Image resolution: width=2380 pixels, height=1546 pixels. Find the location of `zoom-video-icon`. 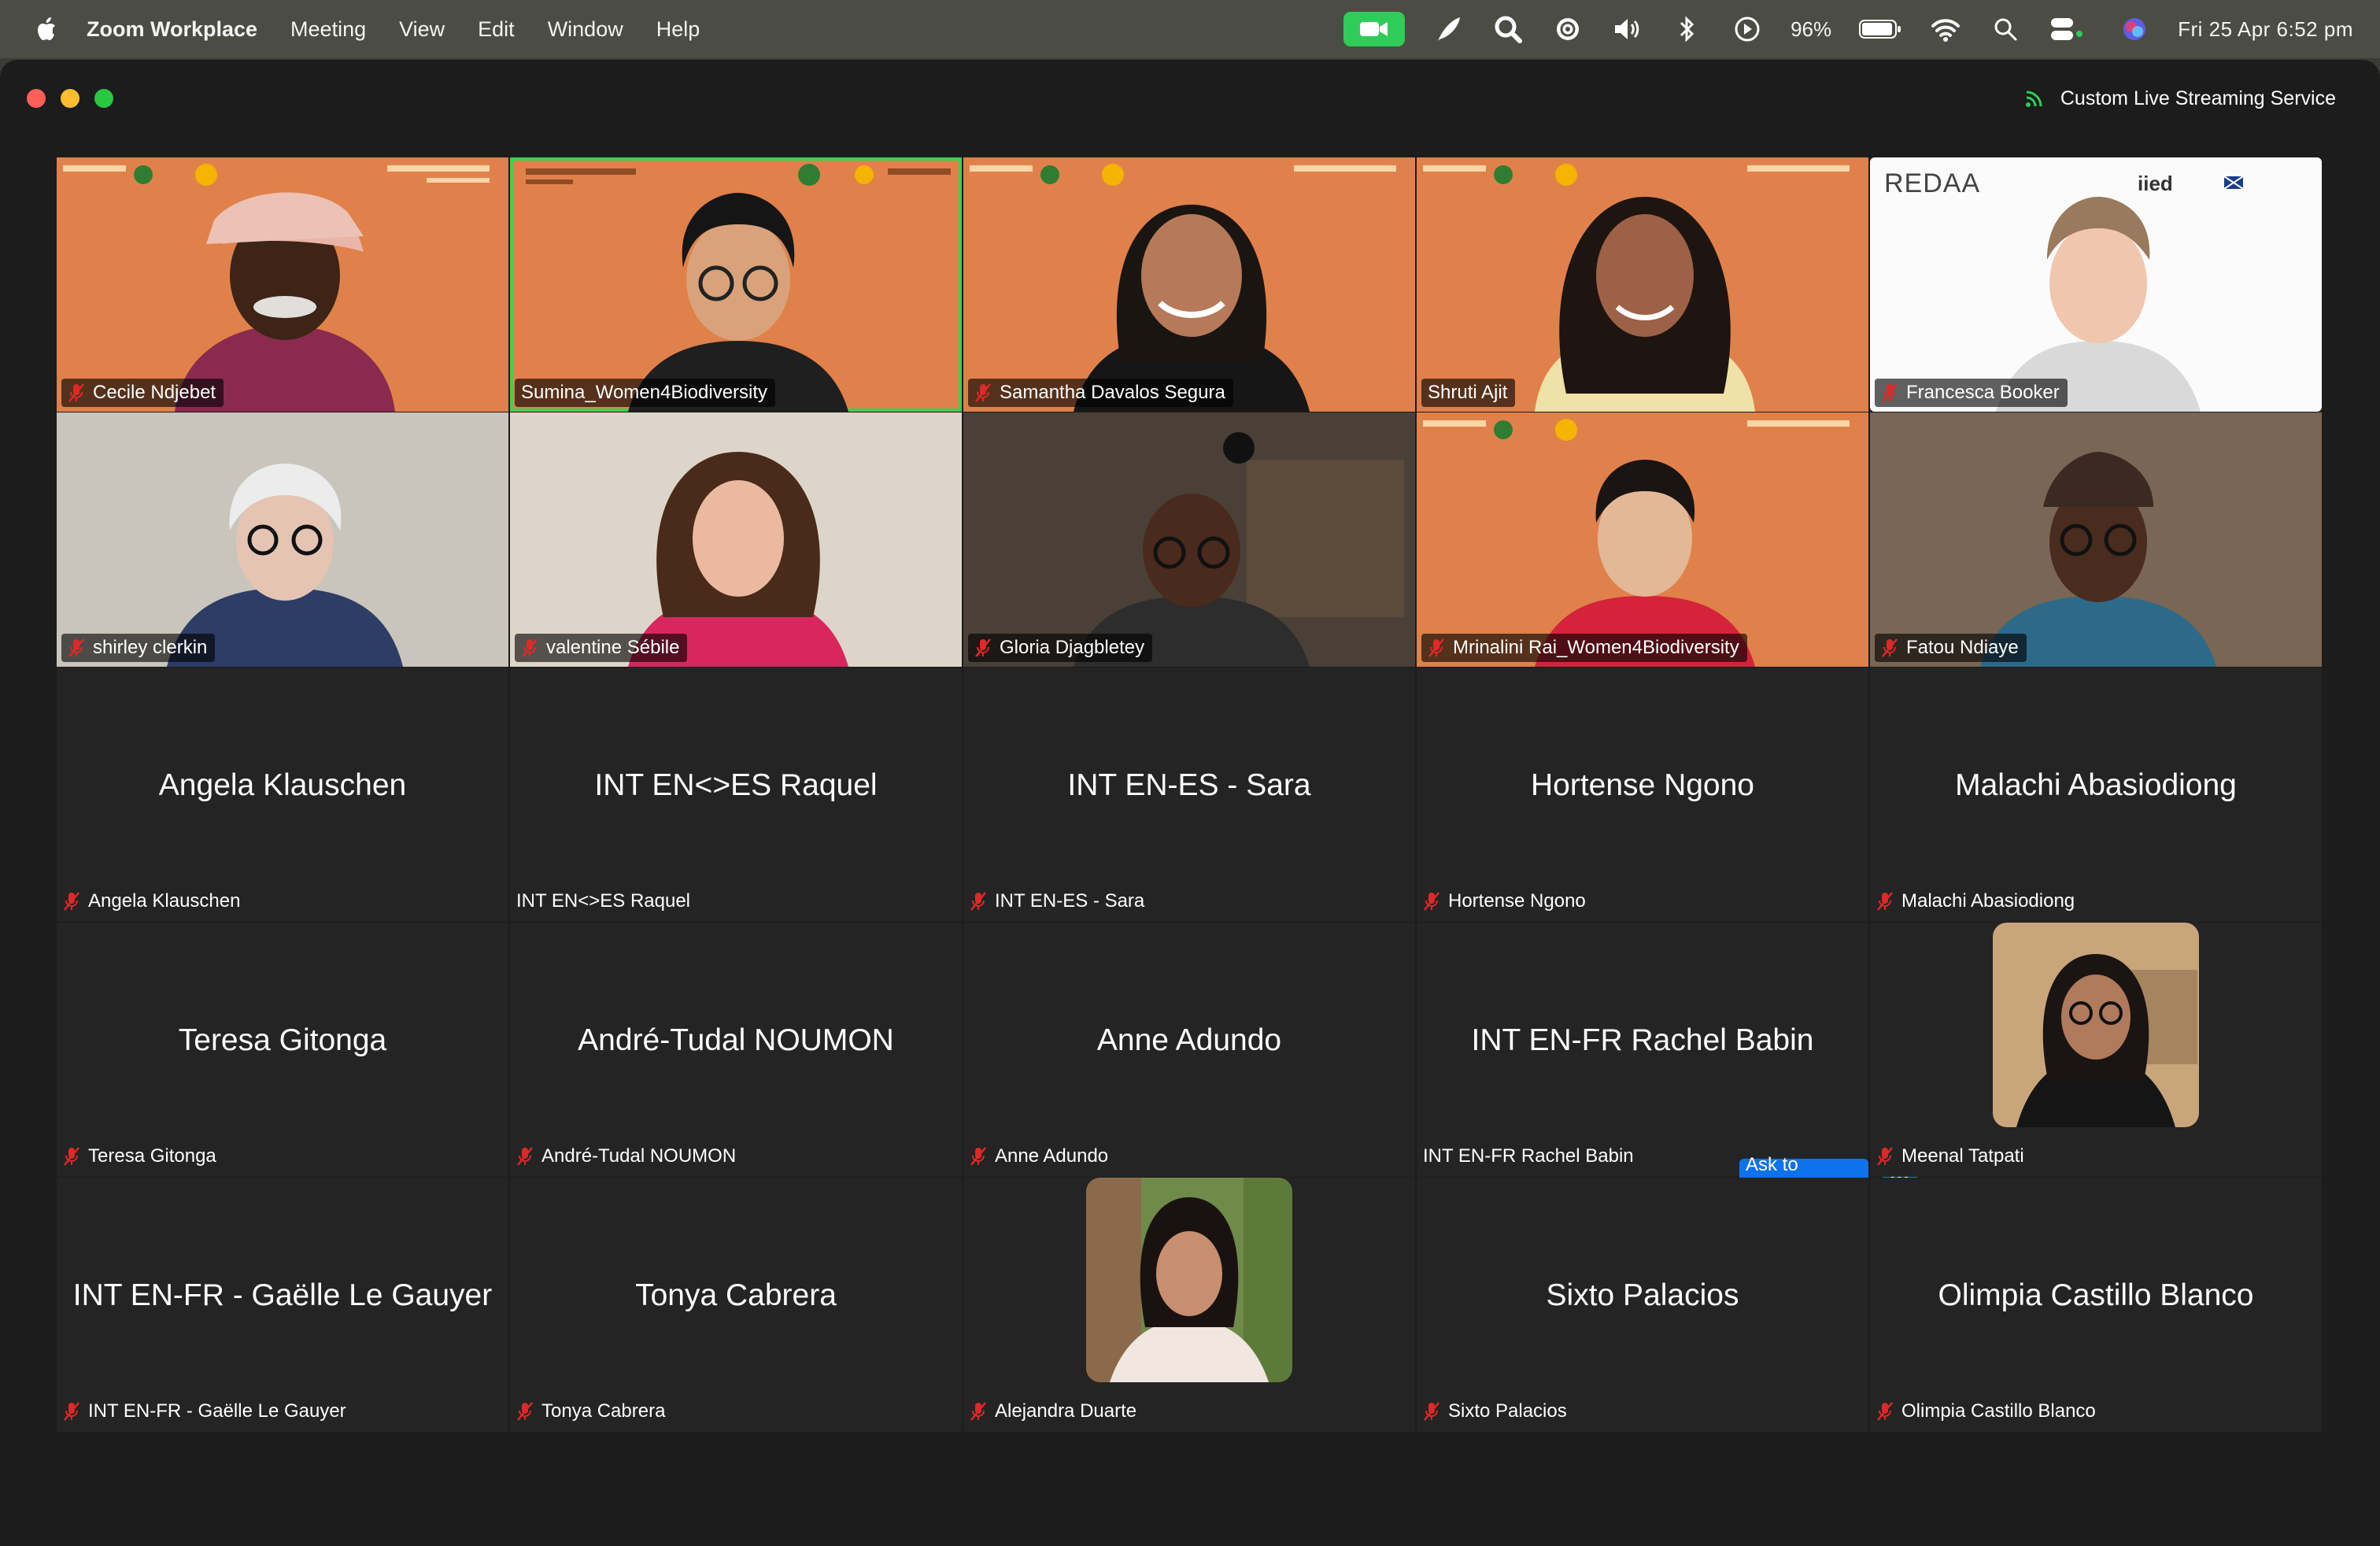

zoom-video-icon is located at coordinates (1374, 29).